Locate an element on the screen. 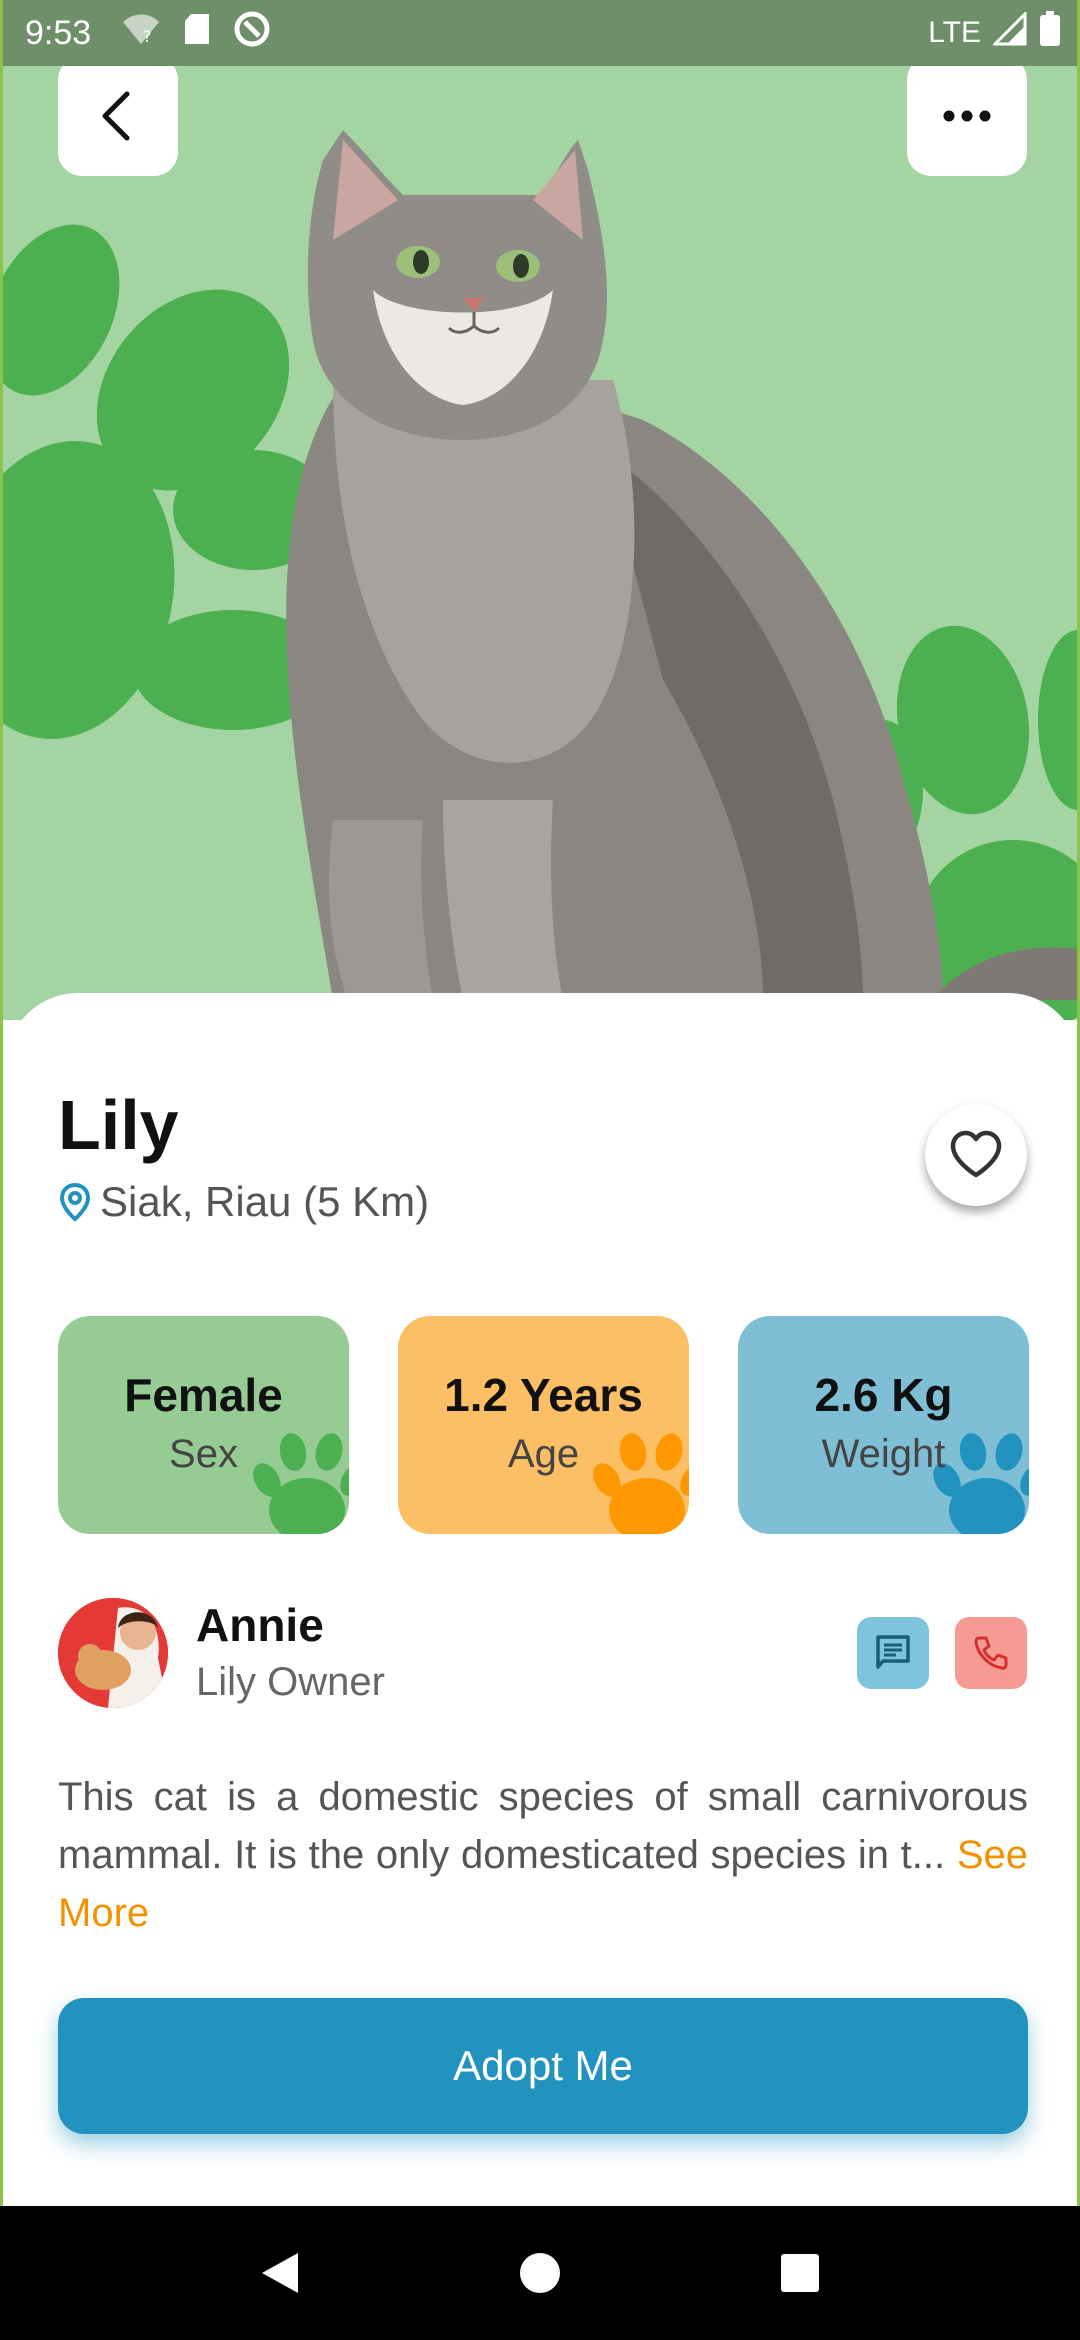 The height and width of the screenshot is (2340, 1080). pet-location: Siak, Riau (5 Km) is located at coordinates (243, 1202).